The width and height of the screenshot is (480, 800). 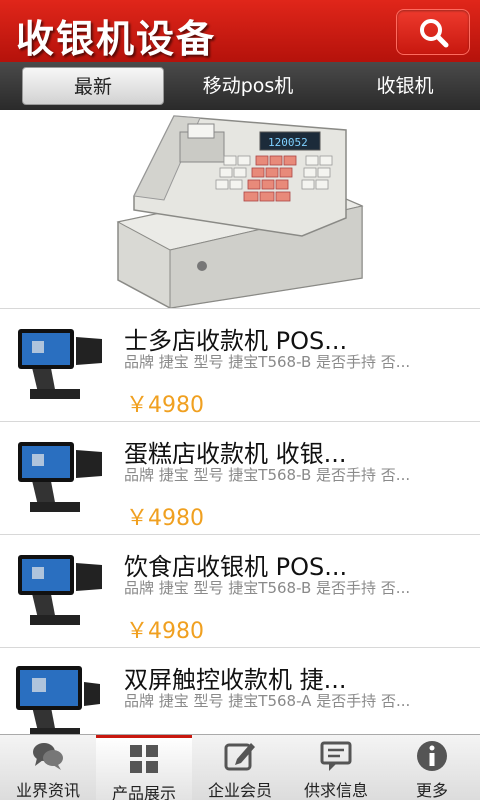 I want to click on app-title: 收银机设备, so click(x=116, y=39).